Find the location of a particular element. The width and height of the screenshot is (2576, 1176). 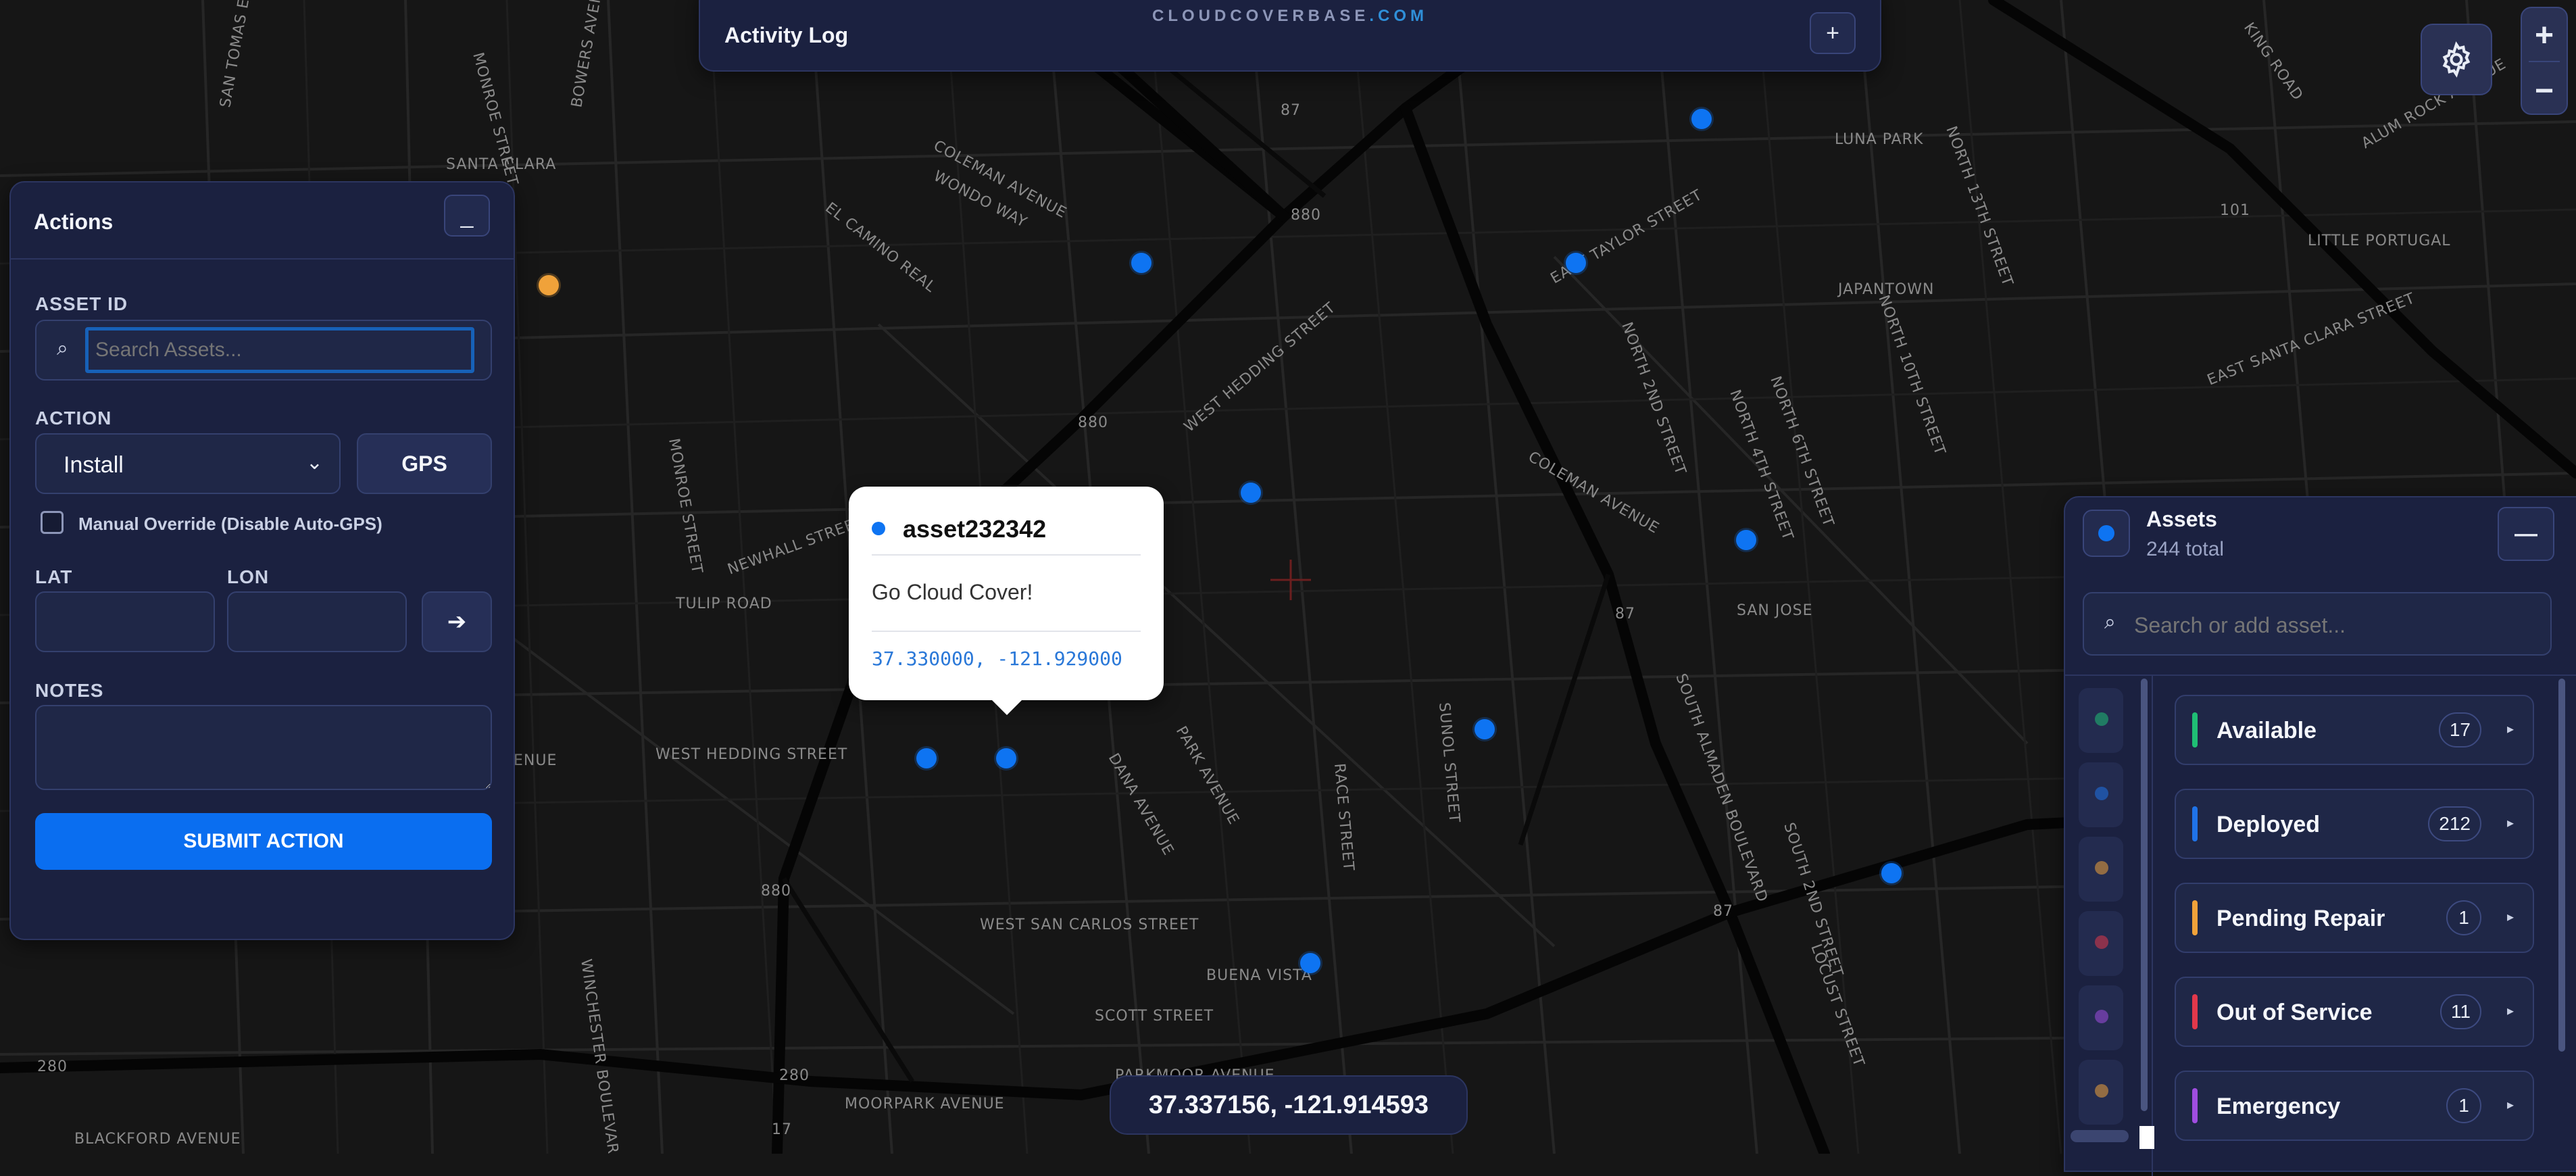

svg-text: 880 is located at coordinates (1093, 423).